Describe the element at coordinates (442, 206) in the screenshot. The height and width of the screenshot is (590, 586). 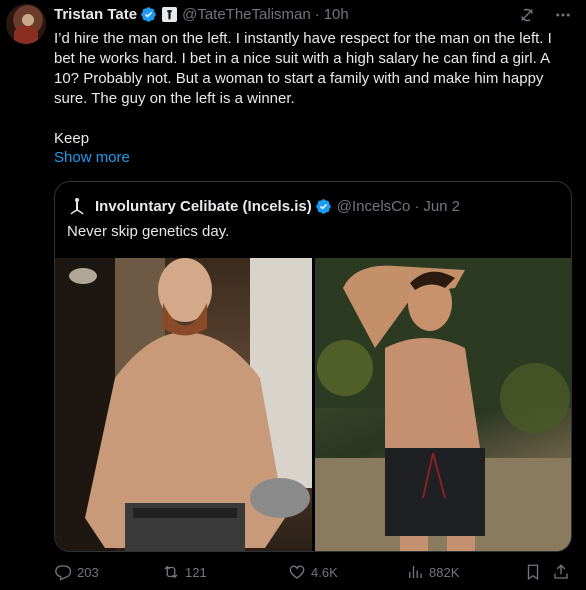
I see `quoted-tweet-date: Jun 2` at that location.